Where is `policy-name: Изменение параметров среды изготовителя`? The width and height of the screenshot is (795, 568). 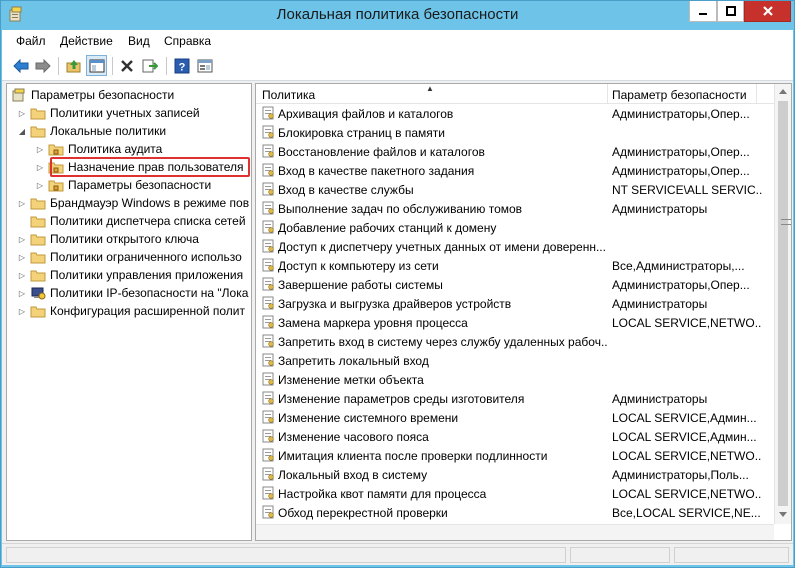 policy-name: Изменение параметров среды изготовителя is located at coordinates (401, 399).